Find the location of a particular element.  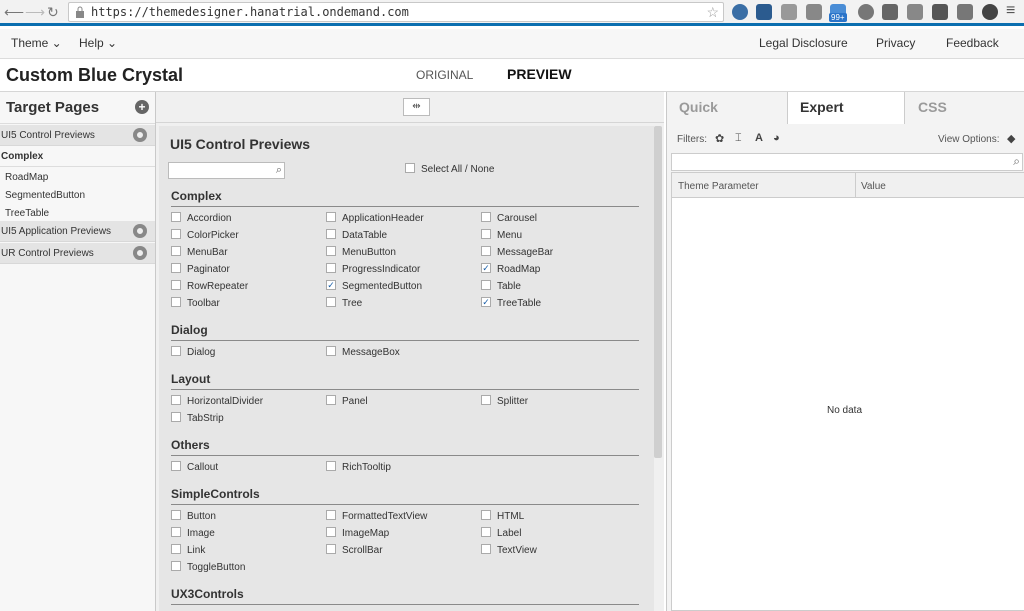

sidebar-item-label: UR Control Previews is located at coordinates (47, 253).